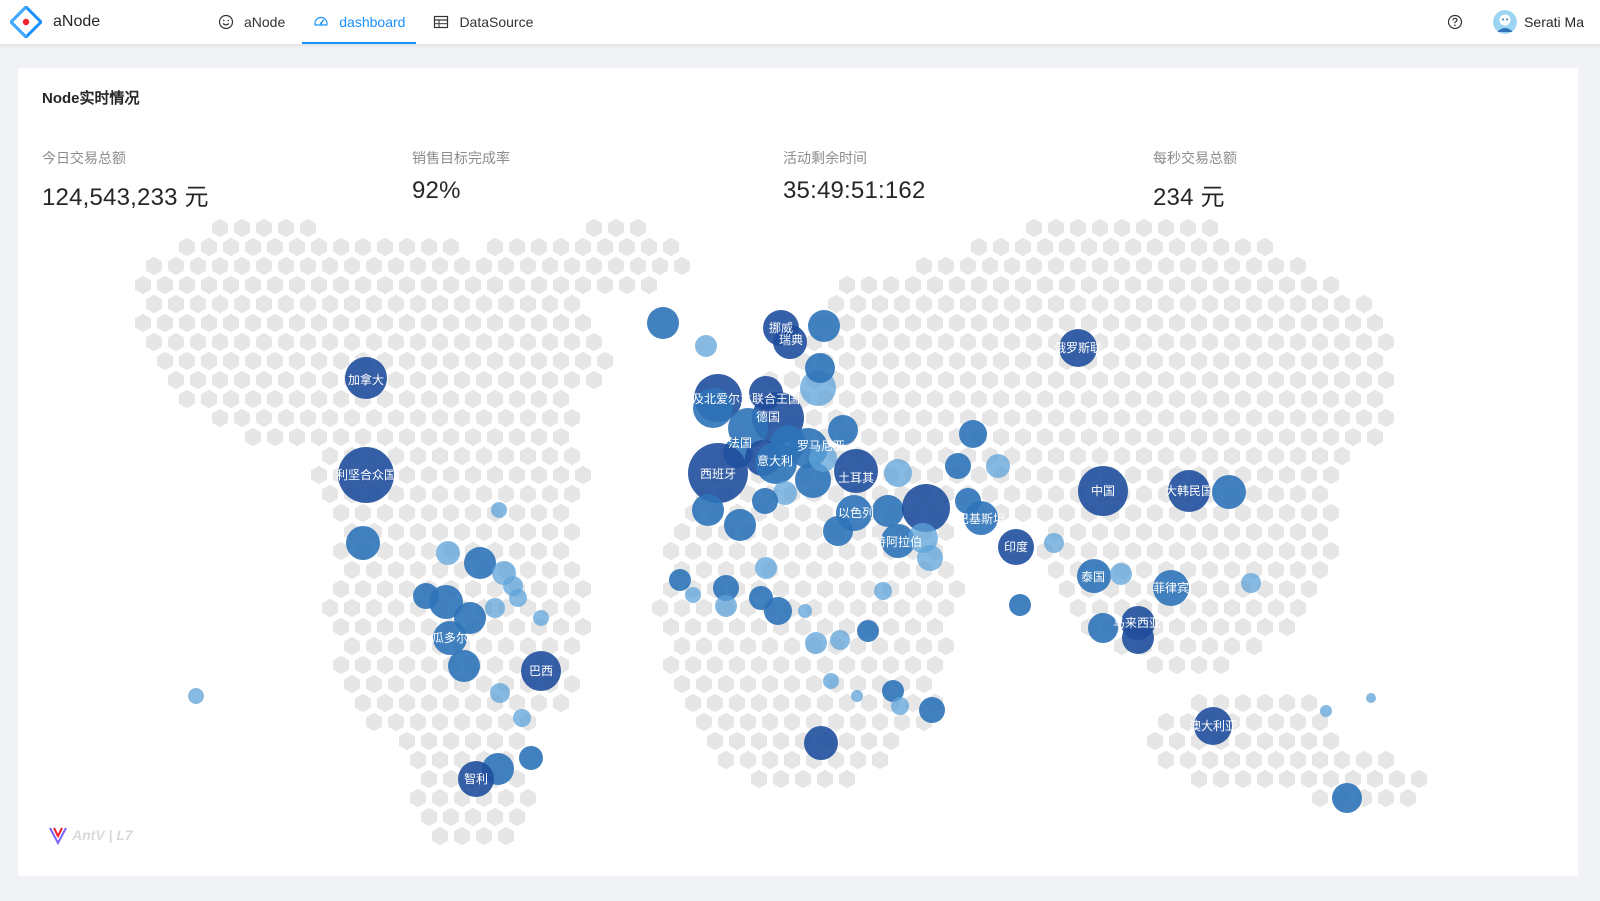  What do you see at coordinates (55, 22) in the screenshot?
I see `brand: aNode` at bounding box center [55, 22].